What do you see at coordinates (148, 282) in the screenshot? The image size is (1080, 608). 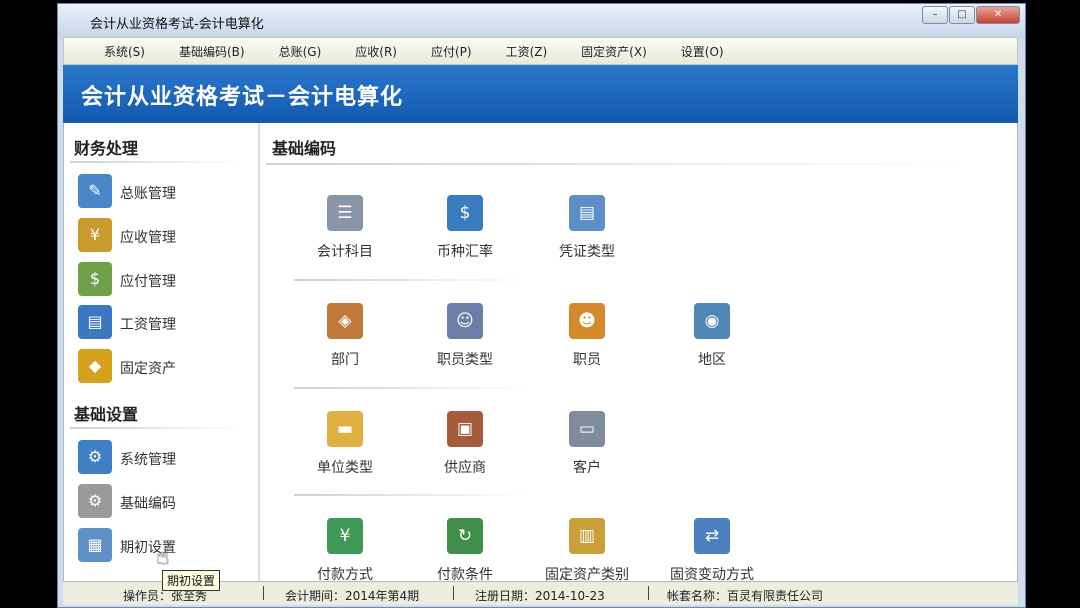 I see `sidebar-item-label: 应付管理` at bounding box center [148, 282].